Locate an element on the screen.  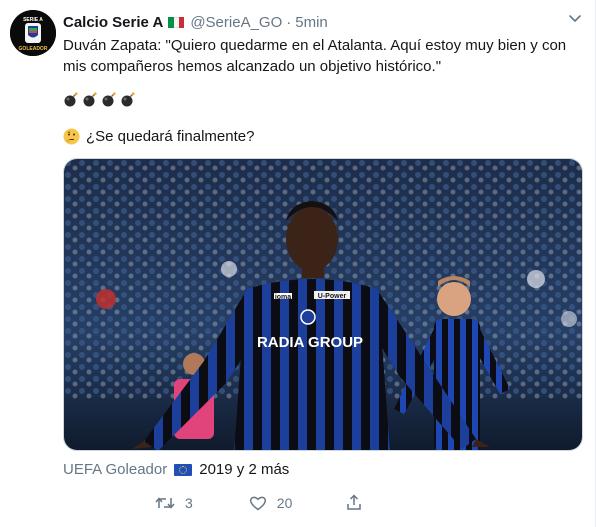
share-button is located at coordinates (354, 502).